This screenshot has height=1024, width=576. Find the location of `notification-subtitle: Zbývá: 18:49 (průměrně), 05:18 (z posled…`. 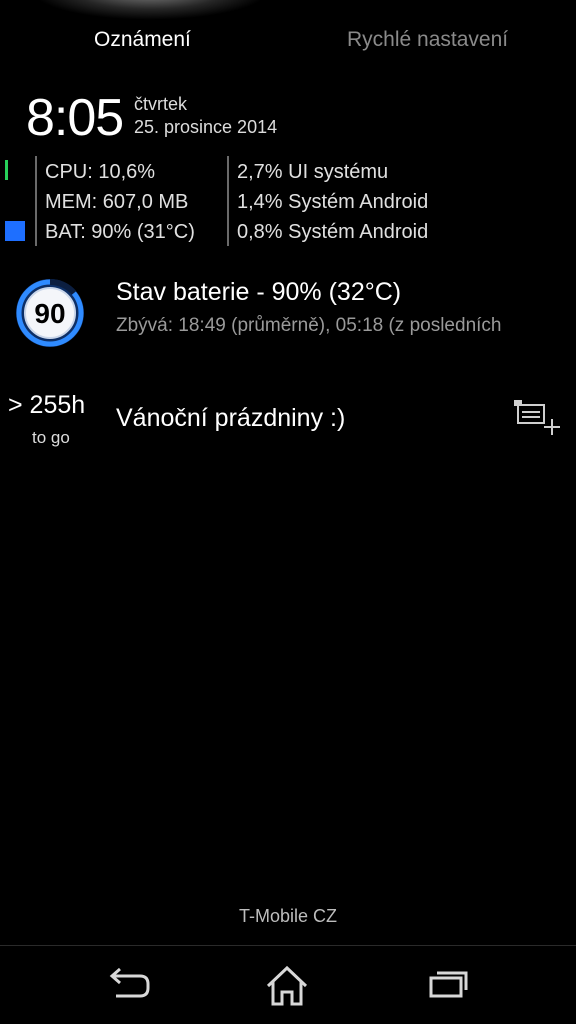

notification-subtitle: Zbývá: 18:49 (průměrně), 05:18 (z posled… is located at coordinates (309, 325).